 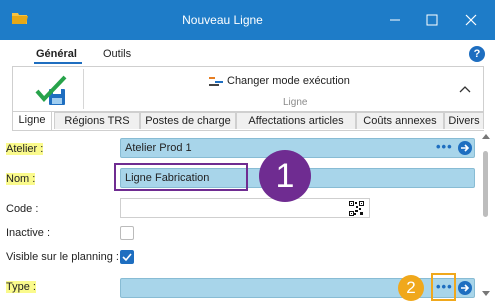 What do you see at coordinates (477, 54) in the screenshot?
I see `help-icon: ?` at bounding box center [477, 54].